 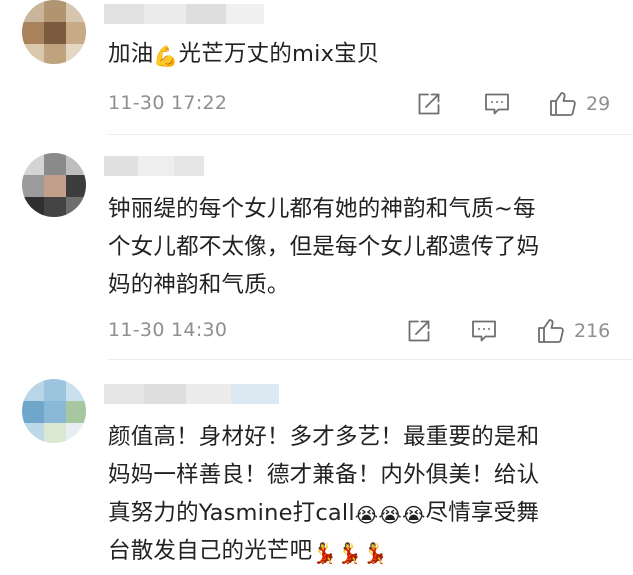 I want to click on like-button: 216, so click(x=573, y=331).